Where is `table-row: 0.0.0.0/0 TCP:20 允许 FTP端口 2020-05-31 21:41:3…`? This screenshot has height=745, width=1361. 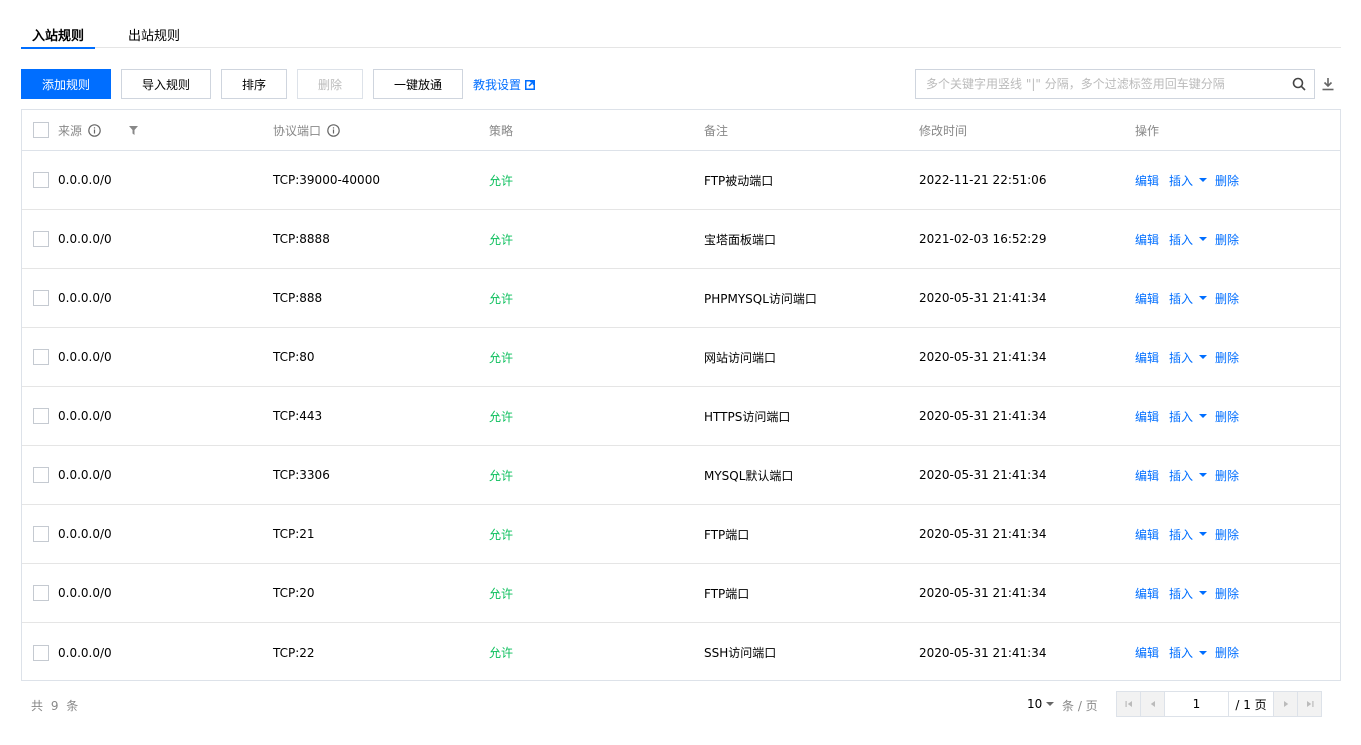
table-row: 0.0.0.0/0 TCP:20 允许 FTP端口 2020-05-31 21:41:3… is located at coordinates (681, 593).